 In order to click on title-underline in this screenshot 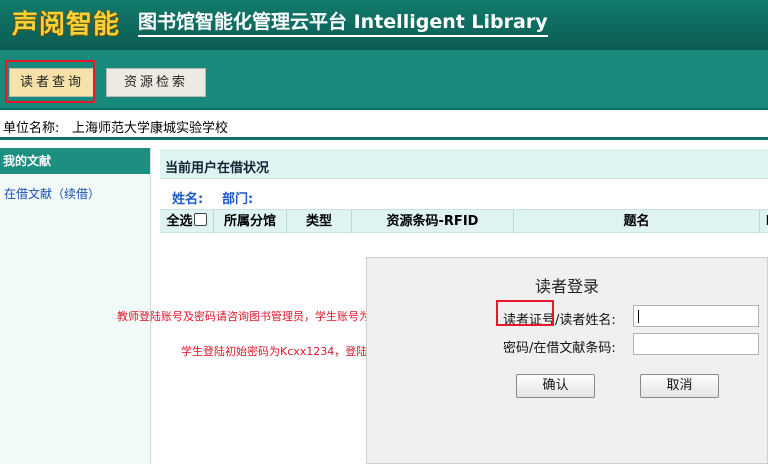, I will do `click(343, 36)`.